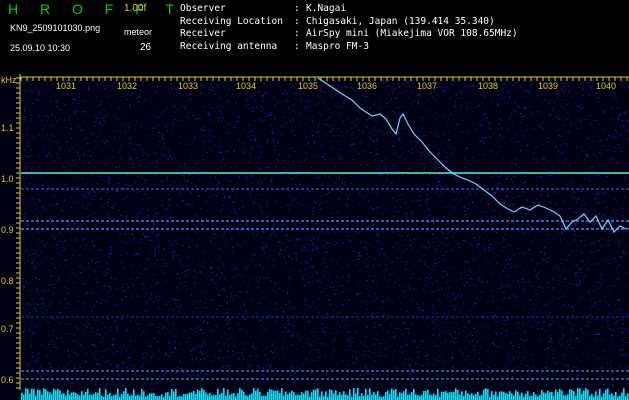 The image size is (629, 400). Describe the element at coordinates (127, 86) in the screenshot. I see `x-tick-label: 1032` at that location.